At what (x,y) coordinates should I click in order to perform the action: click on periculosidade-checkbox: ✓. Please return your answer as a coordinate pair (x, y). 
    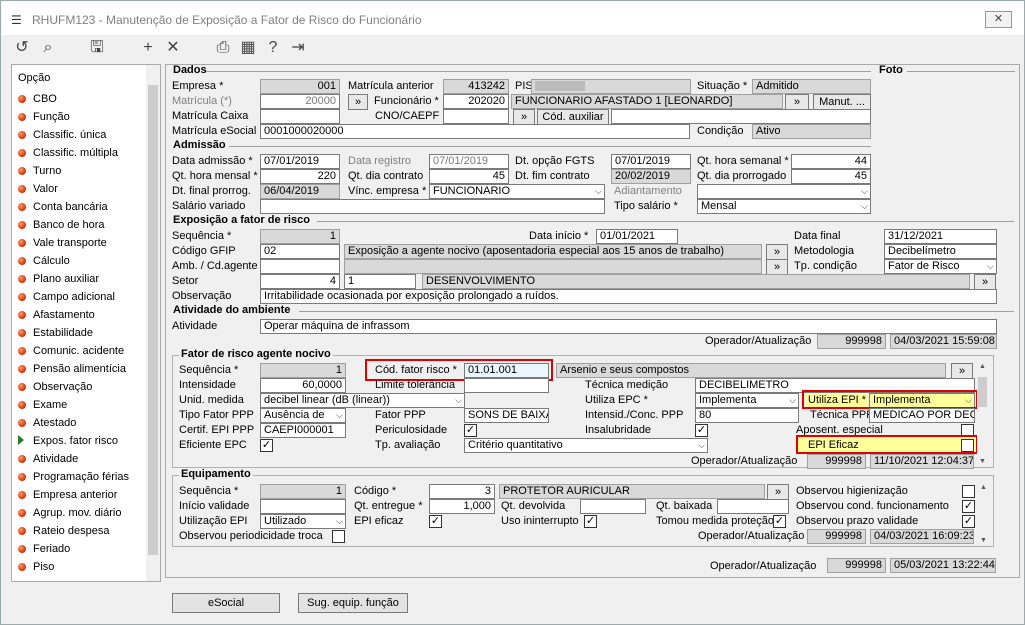
    Looking at the image, I should click on (470, 430).